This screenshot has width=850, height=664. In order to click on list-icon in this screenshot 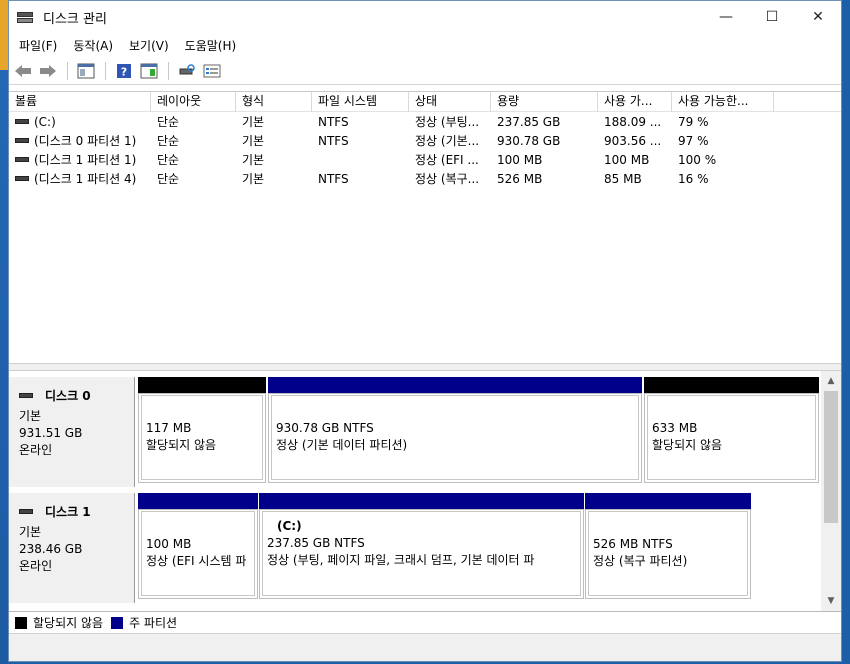, I will do `click(212, 71)`.